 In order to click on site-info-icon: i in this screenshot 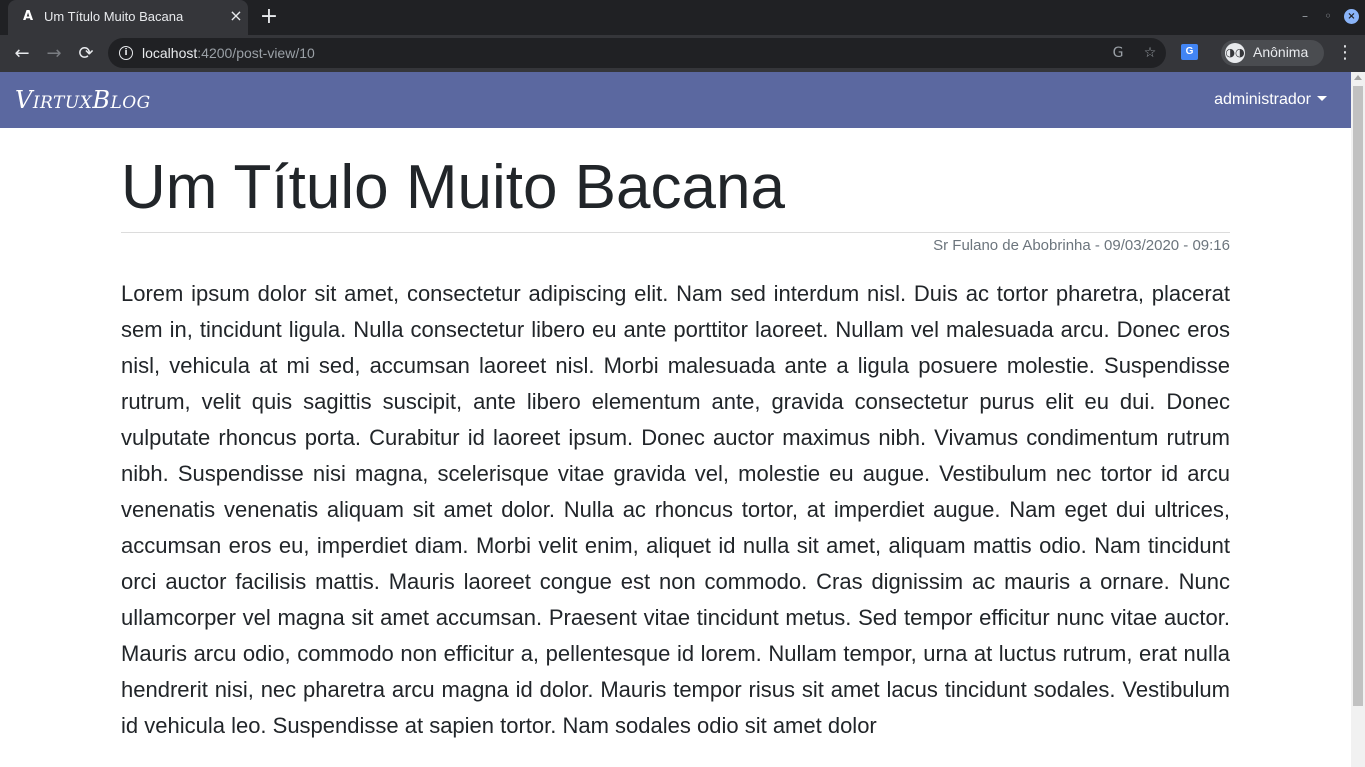, I will do `click(126, 53)`.